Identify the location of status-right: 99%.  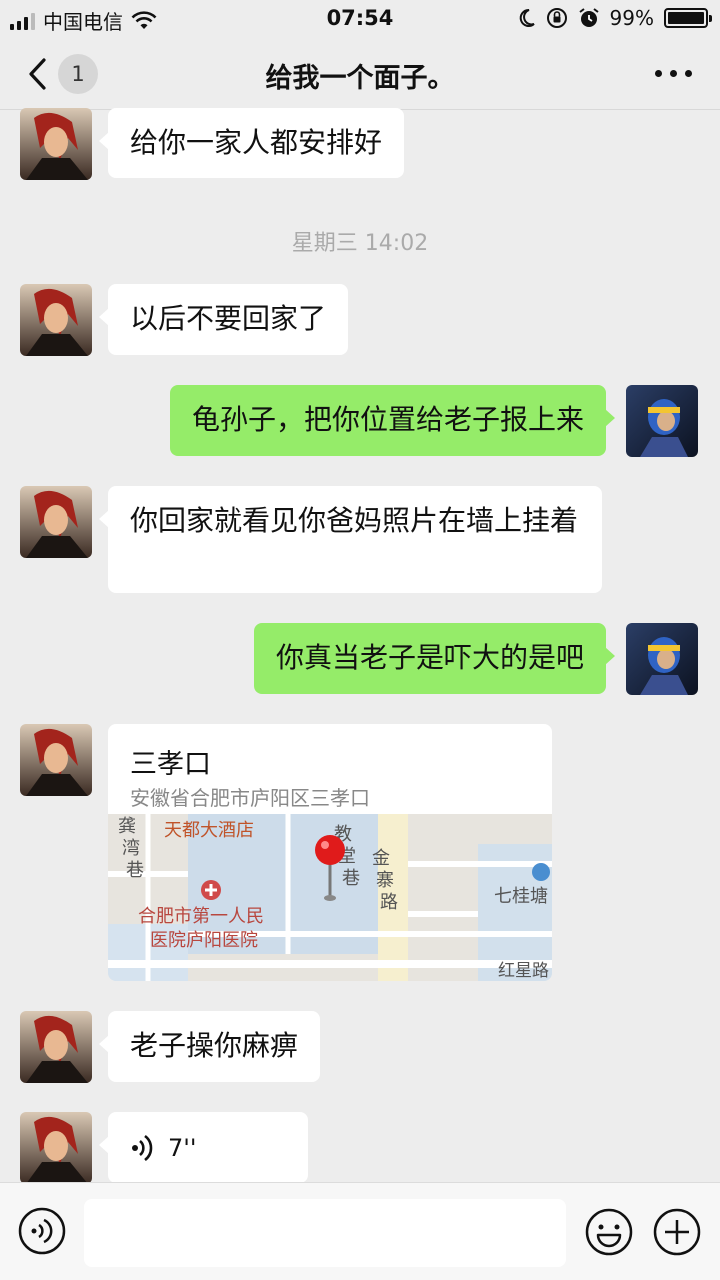
(615, 18).